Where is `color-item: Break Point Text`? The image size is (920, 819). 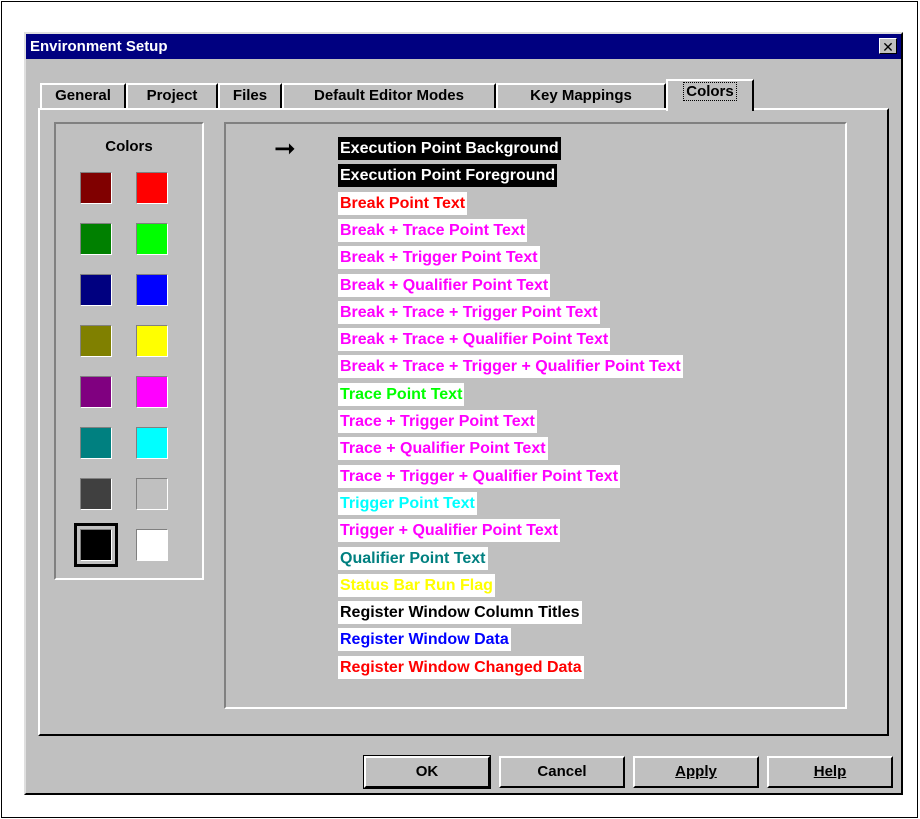 color-item: Break Point Text is located at coordinates (403, 203).